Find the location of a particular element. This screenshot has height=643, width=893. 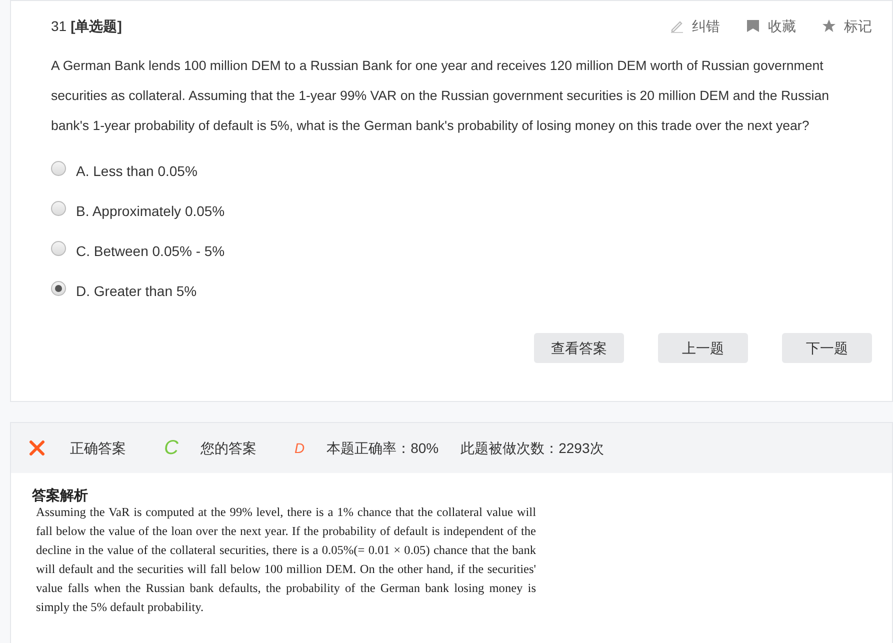

show-answer-button: 查看答案 is located at coordinates (579, 348).